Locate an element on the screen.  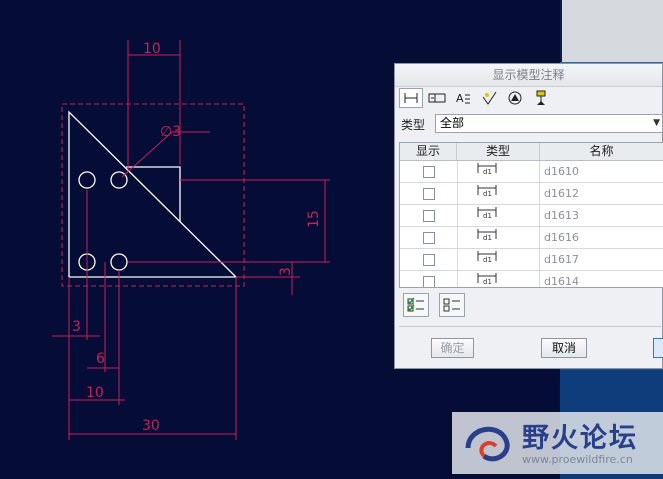
table-row: d1 d1612 is located at coordinates (531, 194).